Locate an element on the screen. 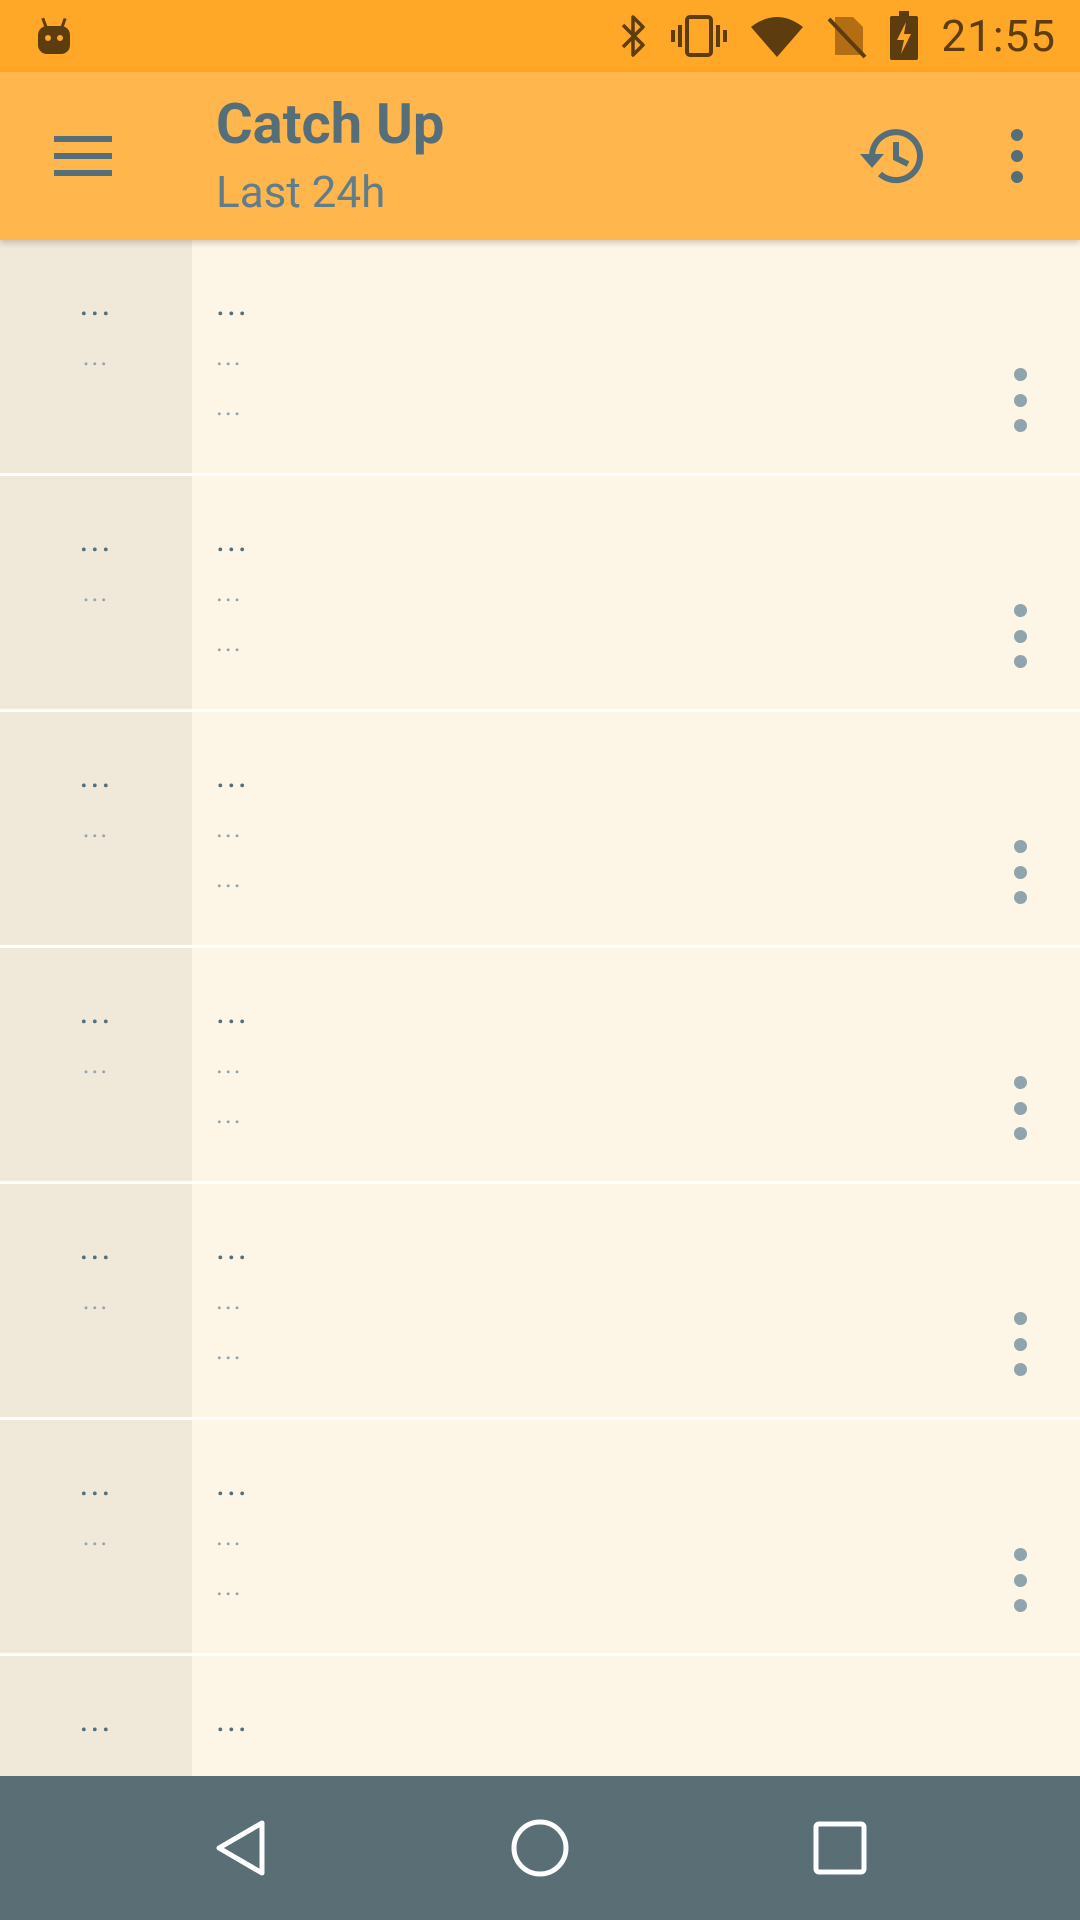 This screenshot has height=1920, width=1080. home-icon is located at coordinates (540, 1848).